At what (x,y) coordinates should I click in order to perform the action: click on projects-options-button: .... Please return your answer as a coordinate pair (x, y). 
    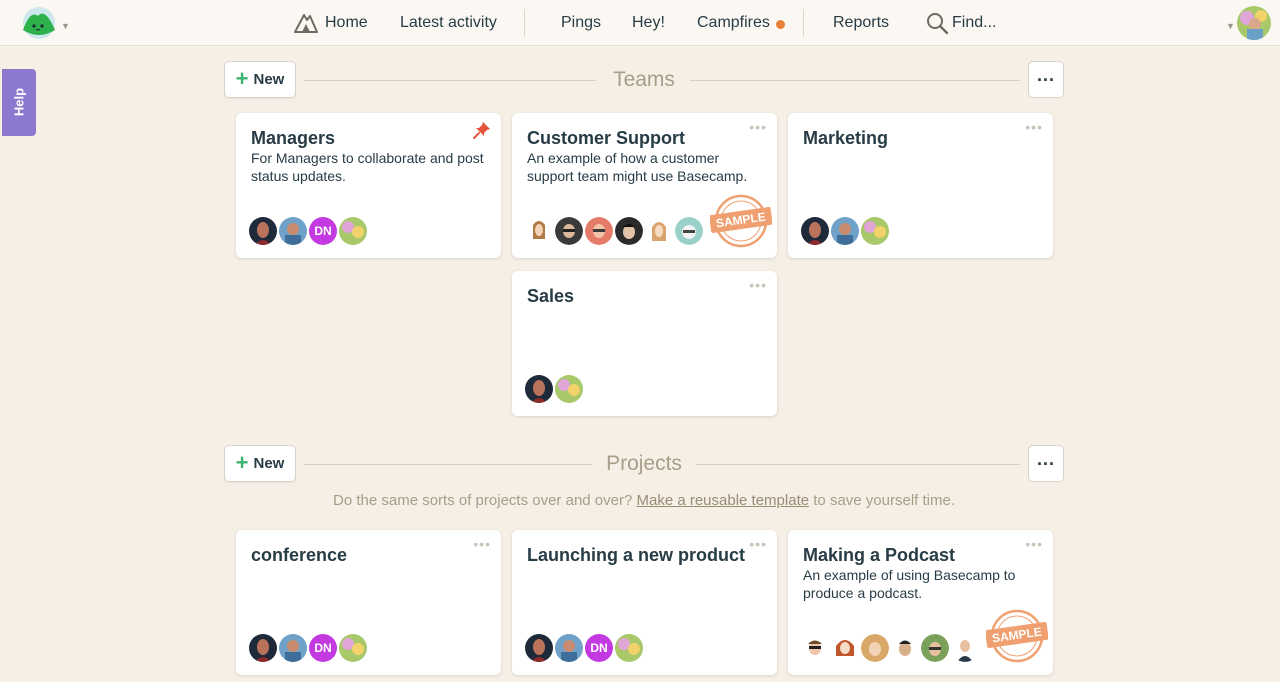
    Looking at the image, I should click on (1046, 463).